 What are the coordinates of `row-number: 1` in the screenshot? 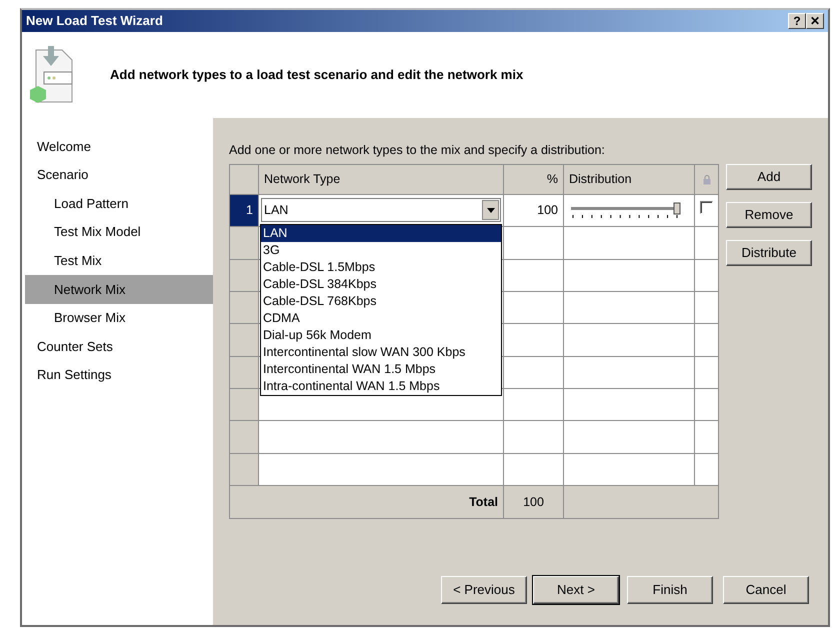 It's located at (244, 210).